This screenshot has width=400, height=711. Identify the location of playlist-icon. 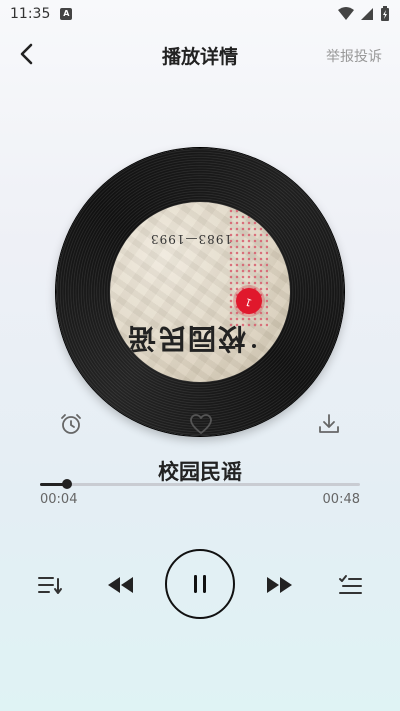
(50, 585).